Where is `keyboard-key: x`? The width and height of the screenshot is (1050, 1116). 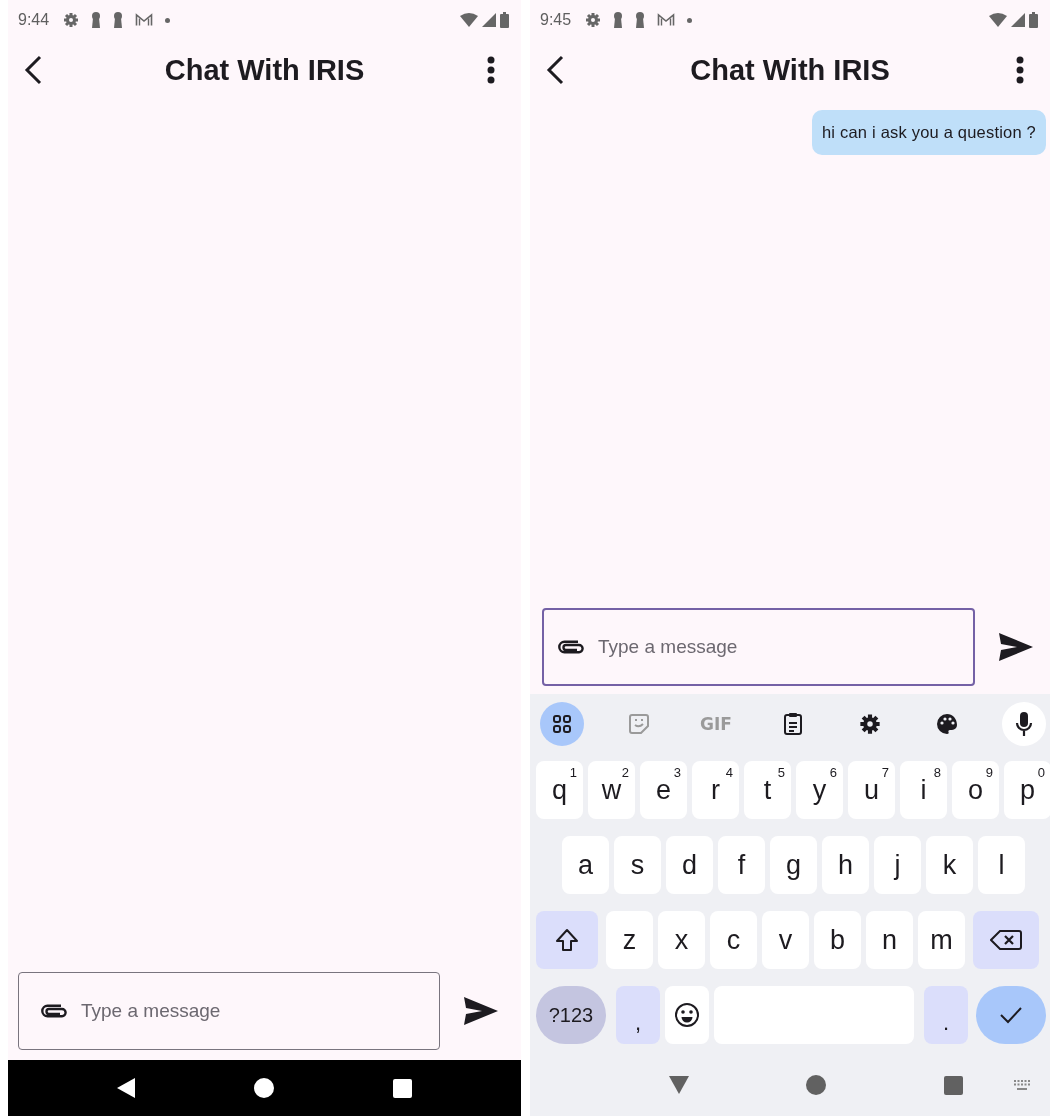
keyboard-key: x is located at coordinates (681, 940).